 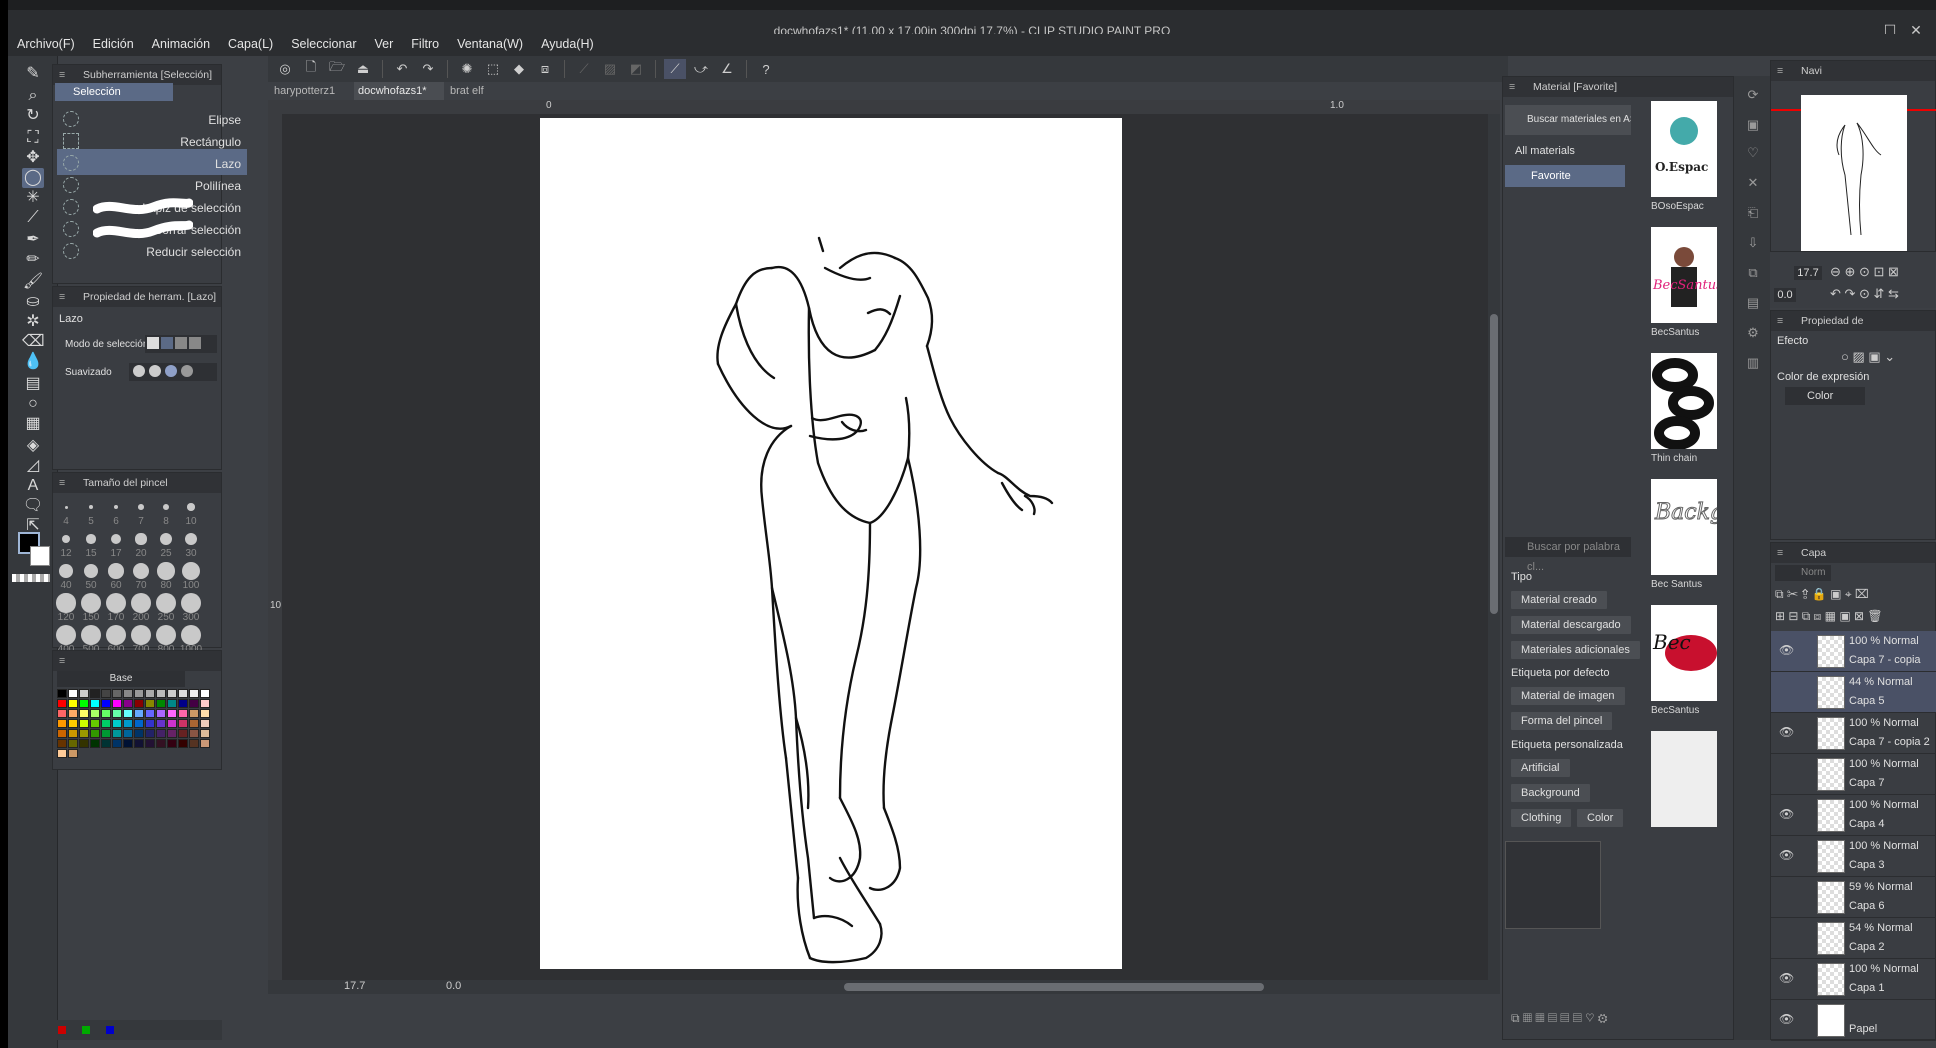 What do you see at coordinates (610, 69) in the screenshot?
I see `snap-grid-icon: ▨` at bounding box center [610, 69].